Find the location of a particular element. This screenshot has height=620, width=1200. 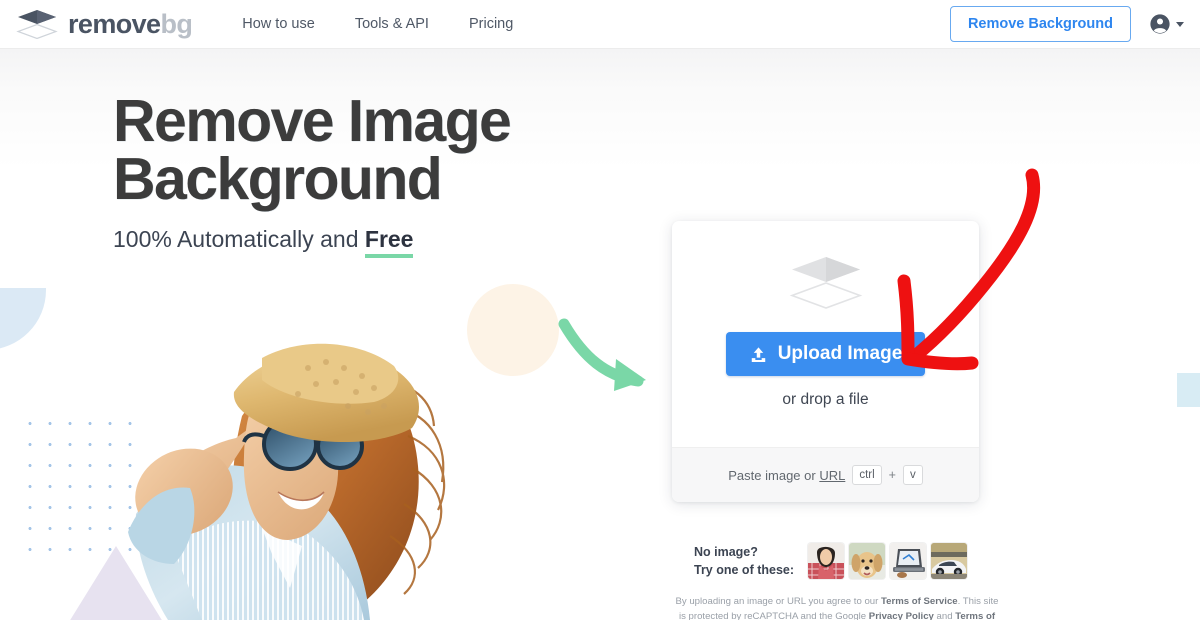

upload-card-body: Upload Image or drop a file is located at coordinates (825, 334).